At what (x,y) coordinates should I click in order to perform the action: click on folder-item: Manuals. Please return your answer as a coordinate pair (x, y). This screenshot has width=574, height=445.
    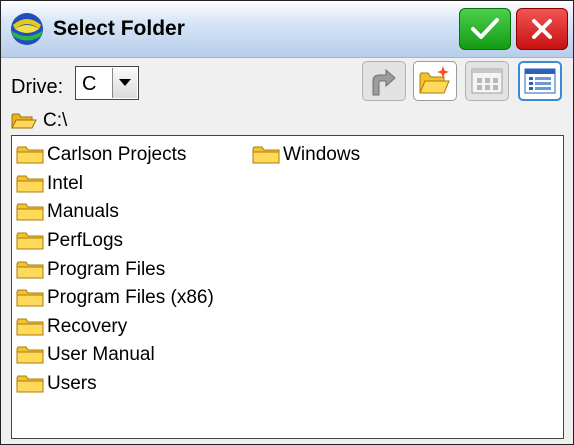
    Looking at the image, I should click on (115, 212).